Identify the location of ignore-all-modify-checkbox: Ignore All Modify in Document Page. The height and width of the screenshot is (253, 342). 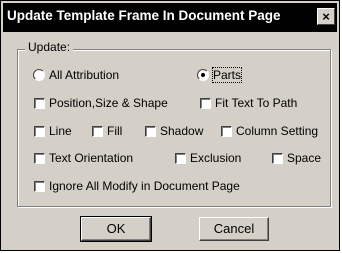
(137, 186).